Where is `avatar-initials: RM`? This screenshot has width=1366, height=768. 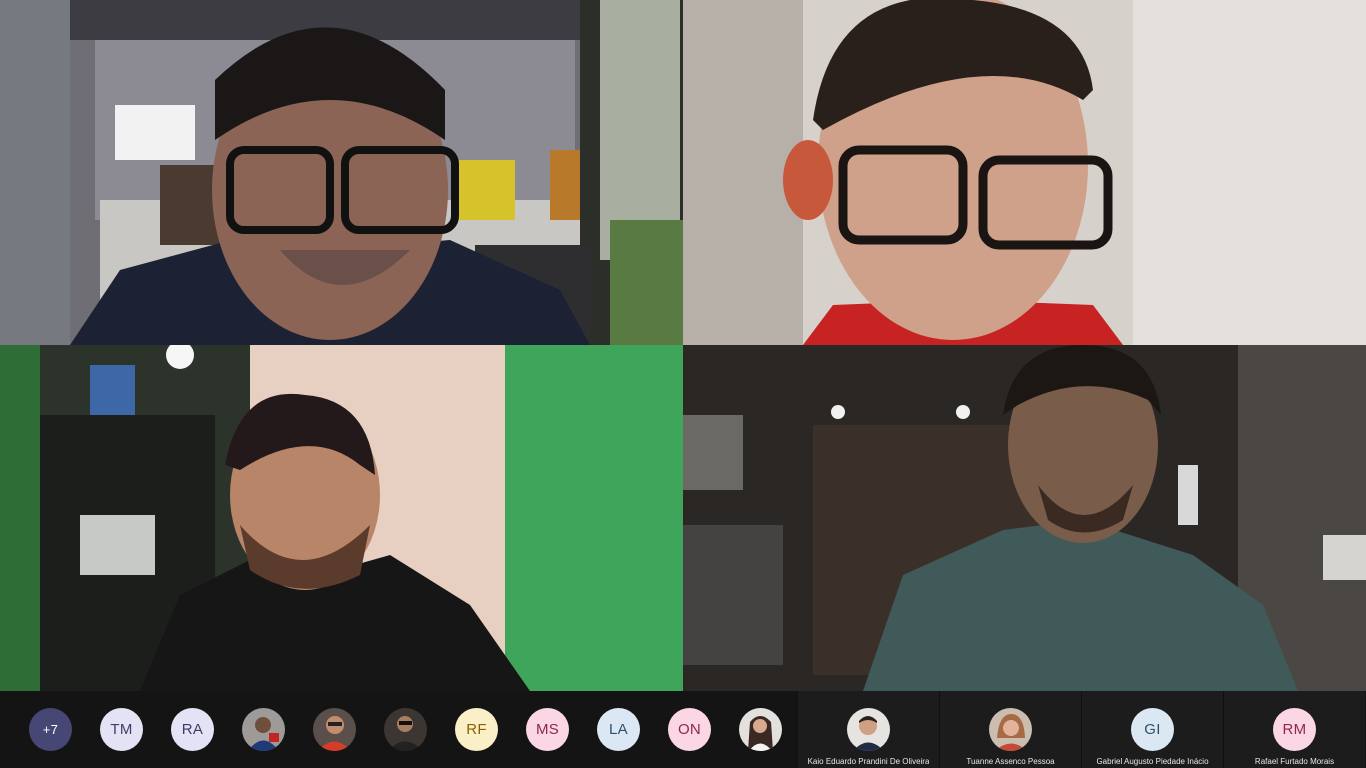
avatar-initials: RM is located at coordinates (1294, 729).